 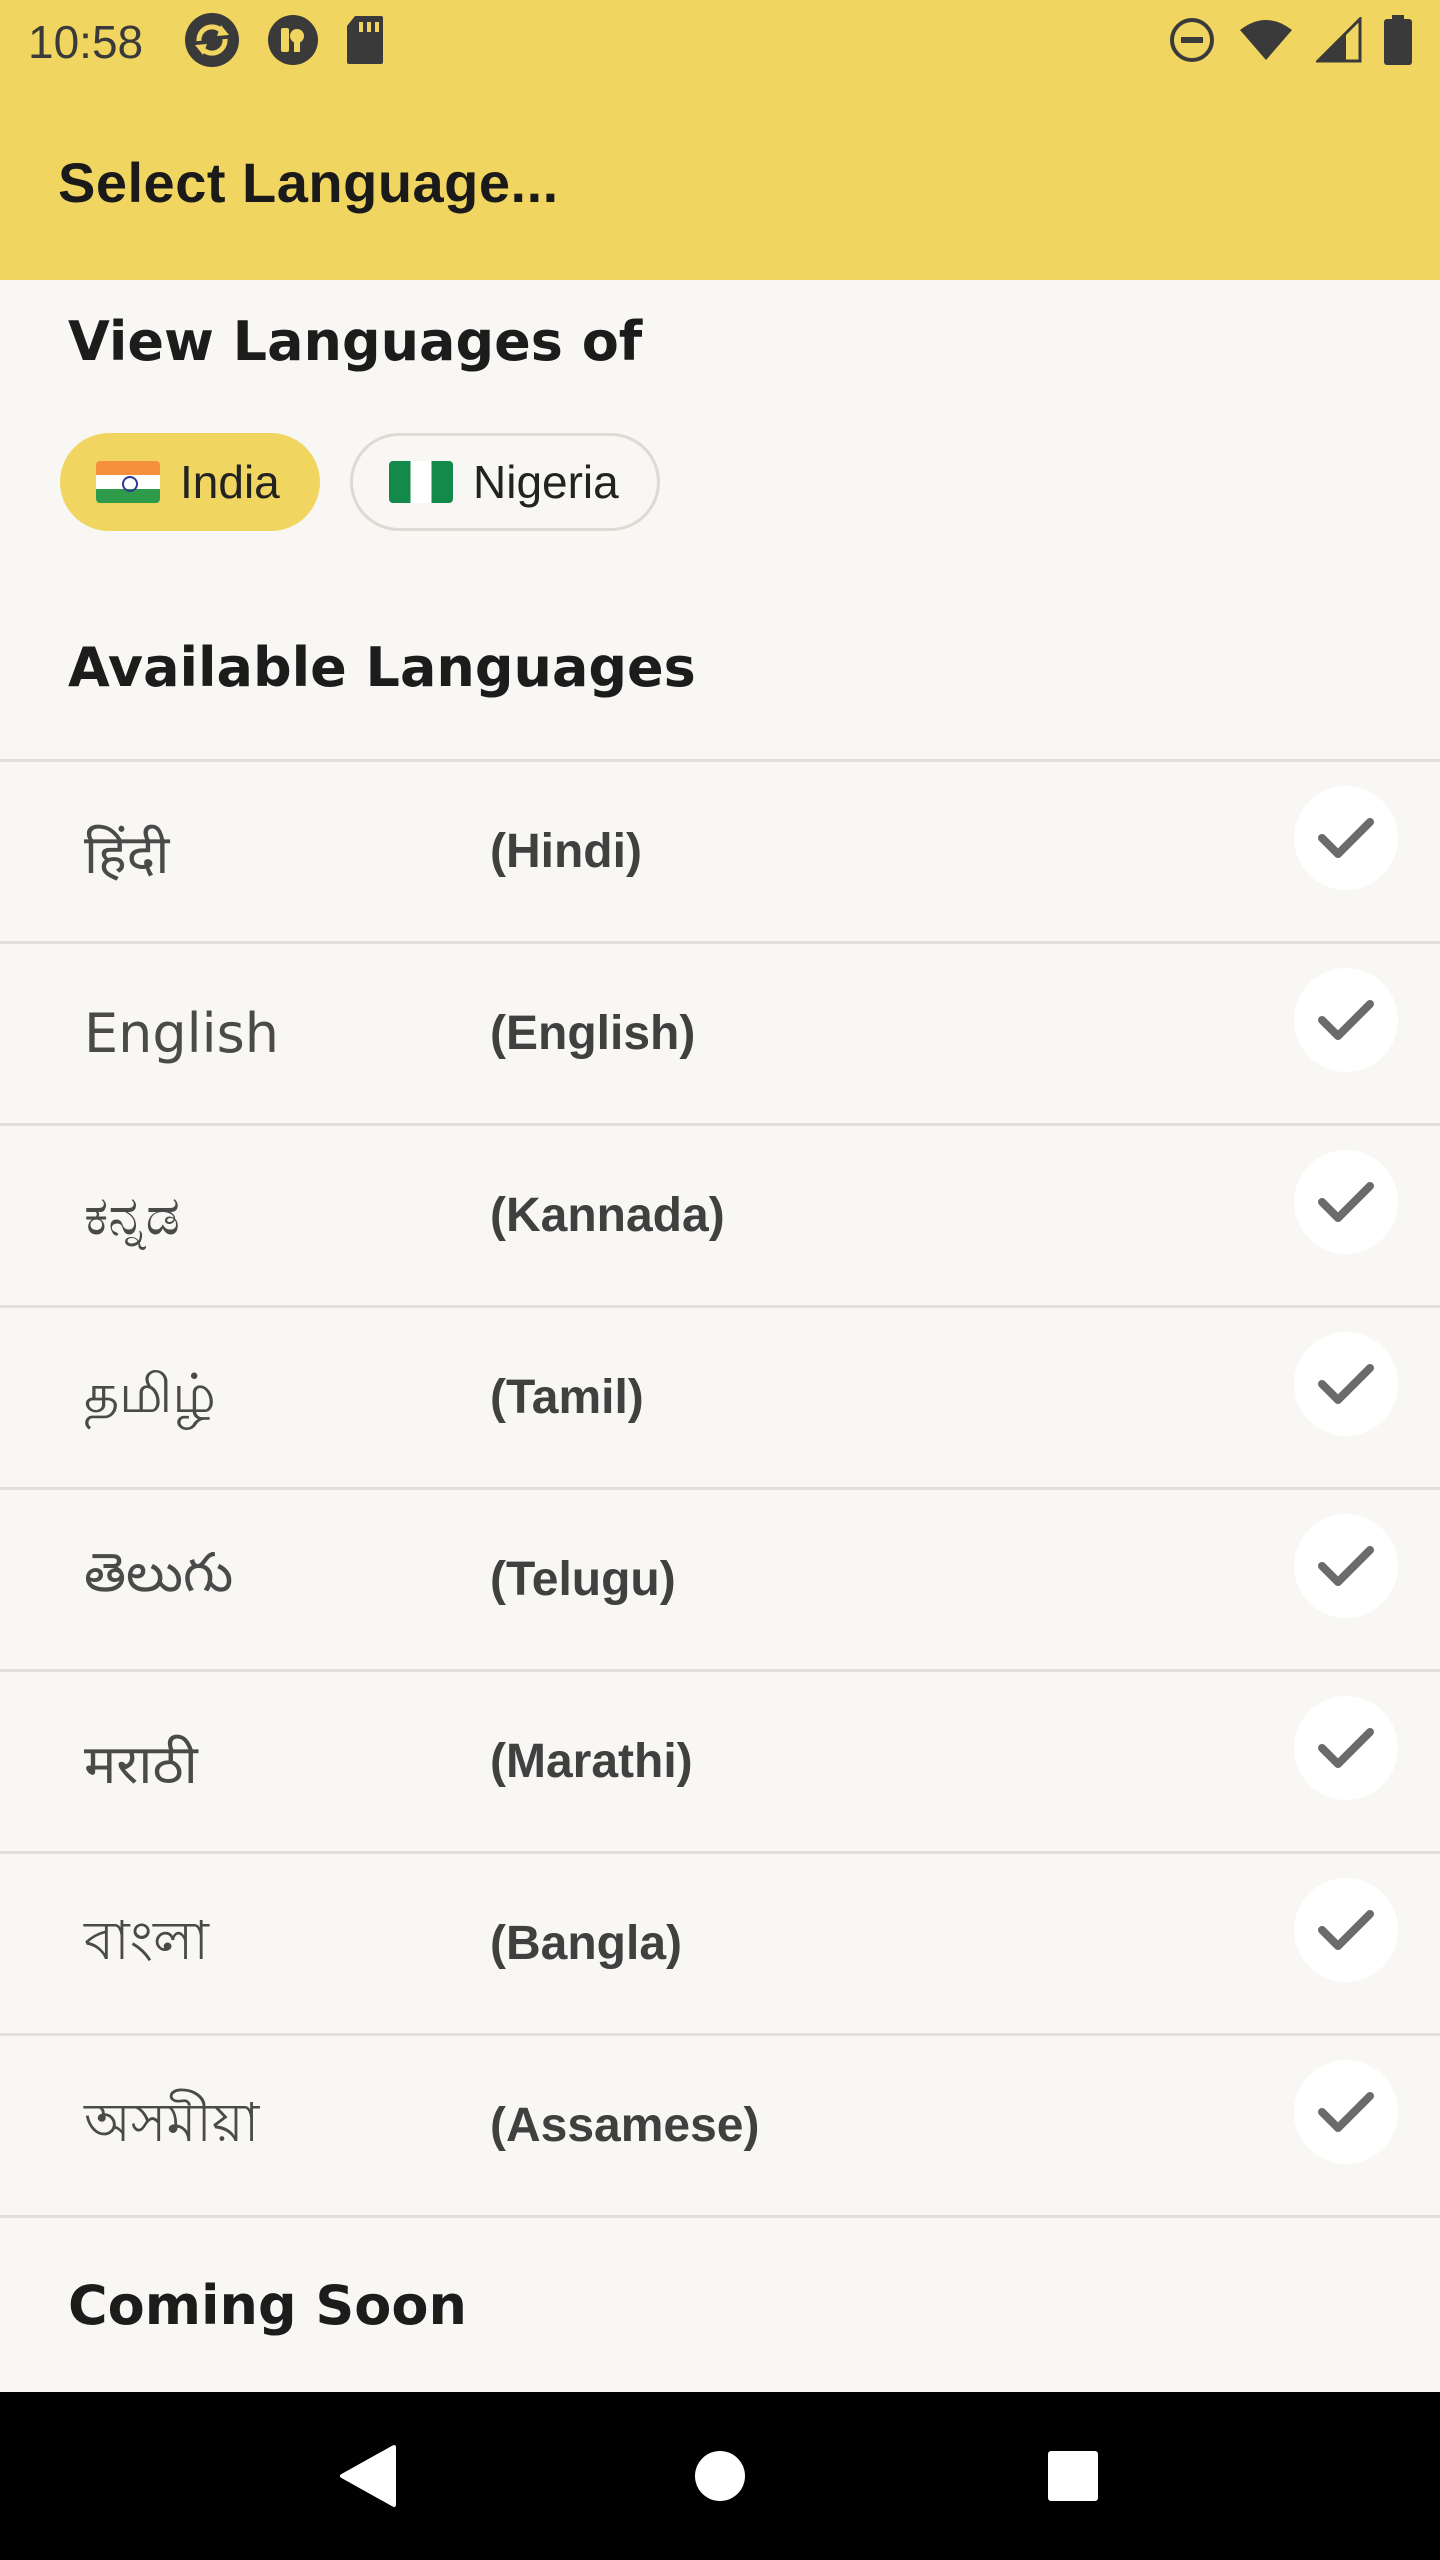 What do you see at coordinates (607, 1215) in the screenshot?
I see `language-english-name: (Kannada)` at bounding box center [607, 1215].